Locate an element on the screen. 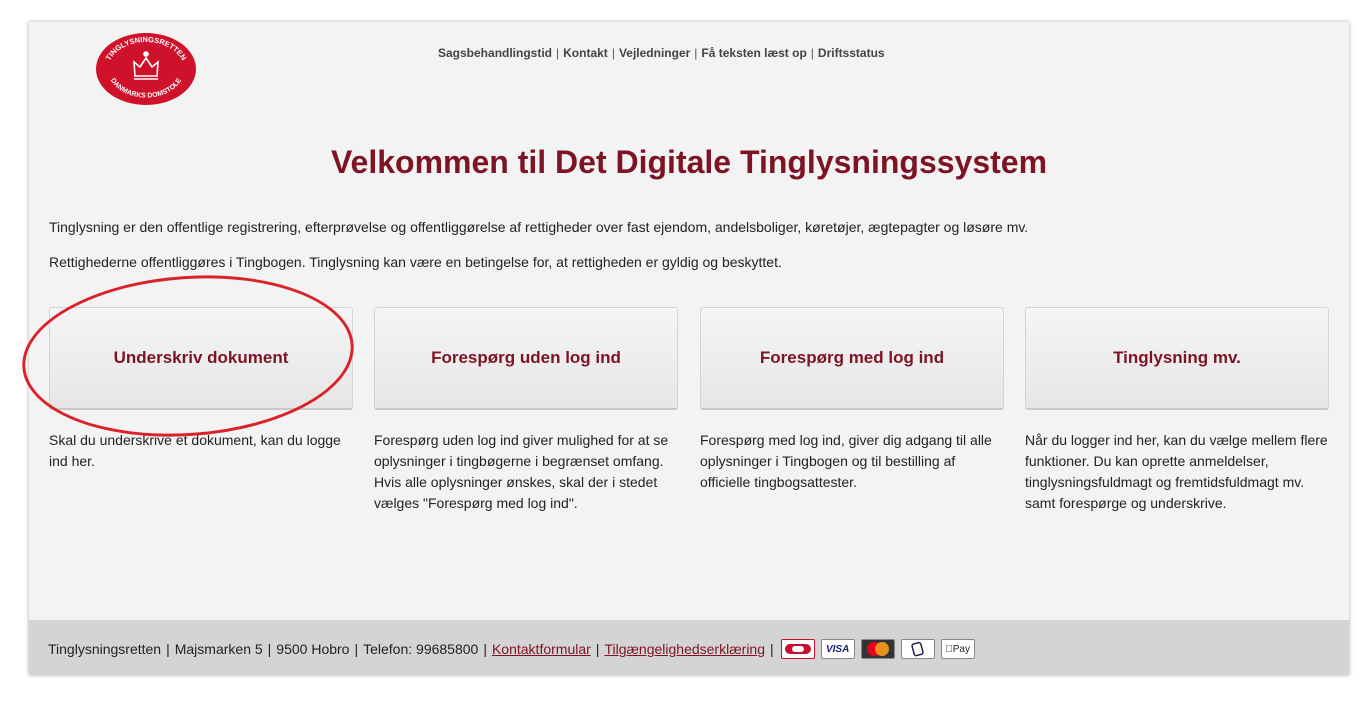 This screenshot has height=709, width=1372. applepay-text: Pay is located at coordinates (959, 649).